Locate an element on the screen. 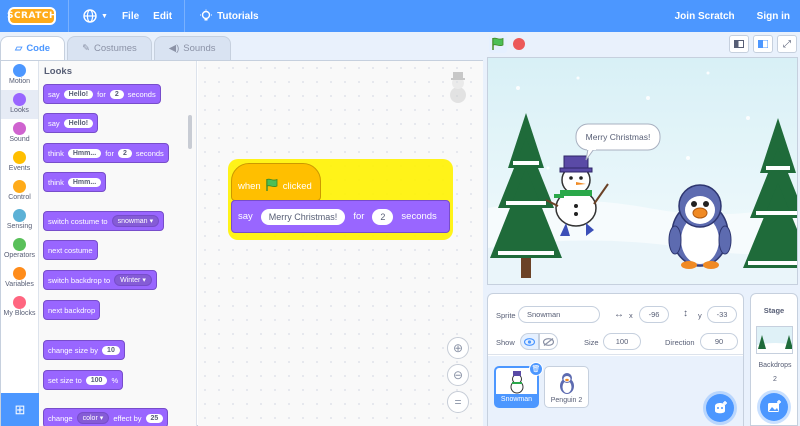 This screenshot has width=800, height=426. delete-sprite-button: 🗑 is located at coordinates (536, 369).